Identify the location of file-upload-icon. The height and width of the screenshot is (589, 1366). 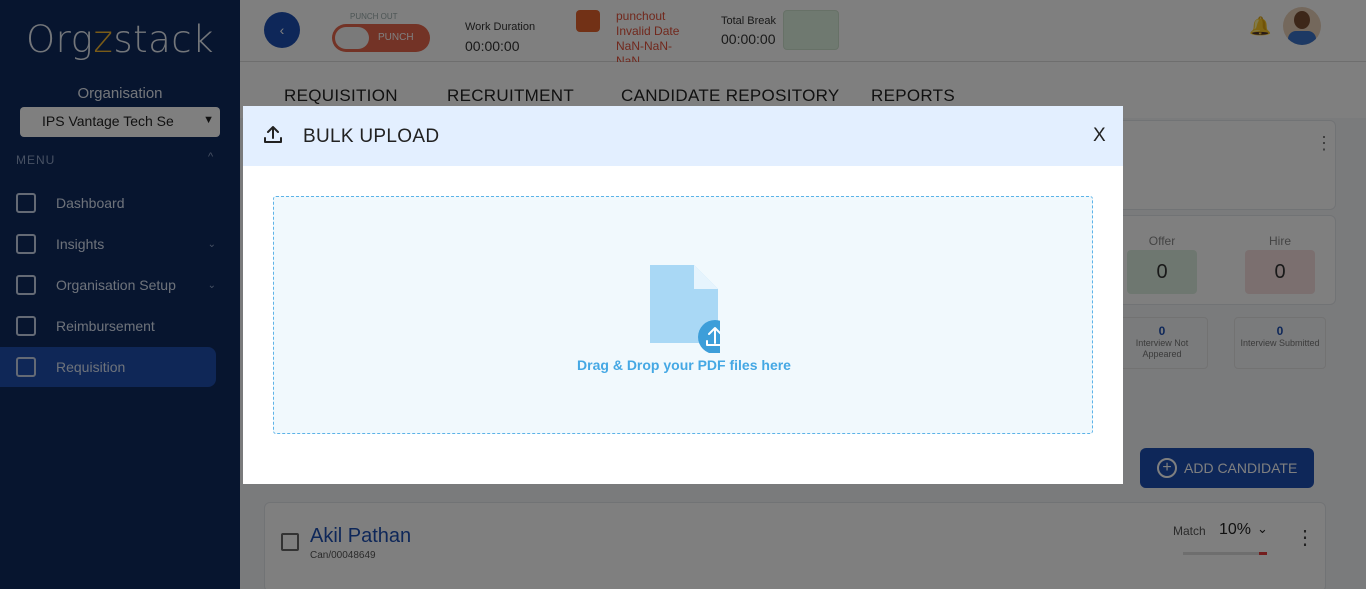
(685, 309).